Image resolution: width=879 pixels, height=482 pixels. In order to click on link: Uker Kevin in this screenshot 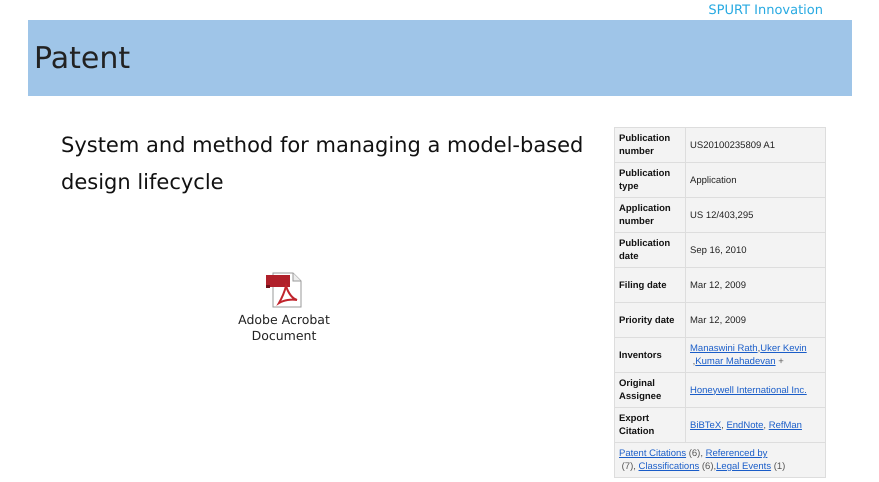, I will do `click(783, 348)`.